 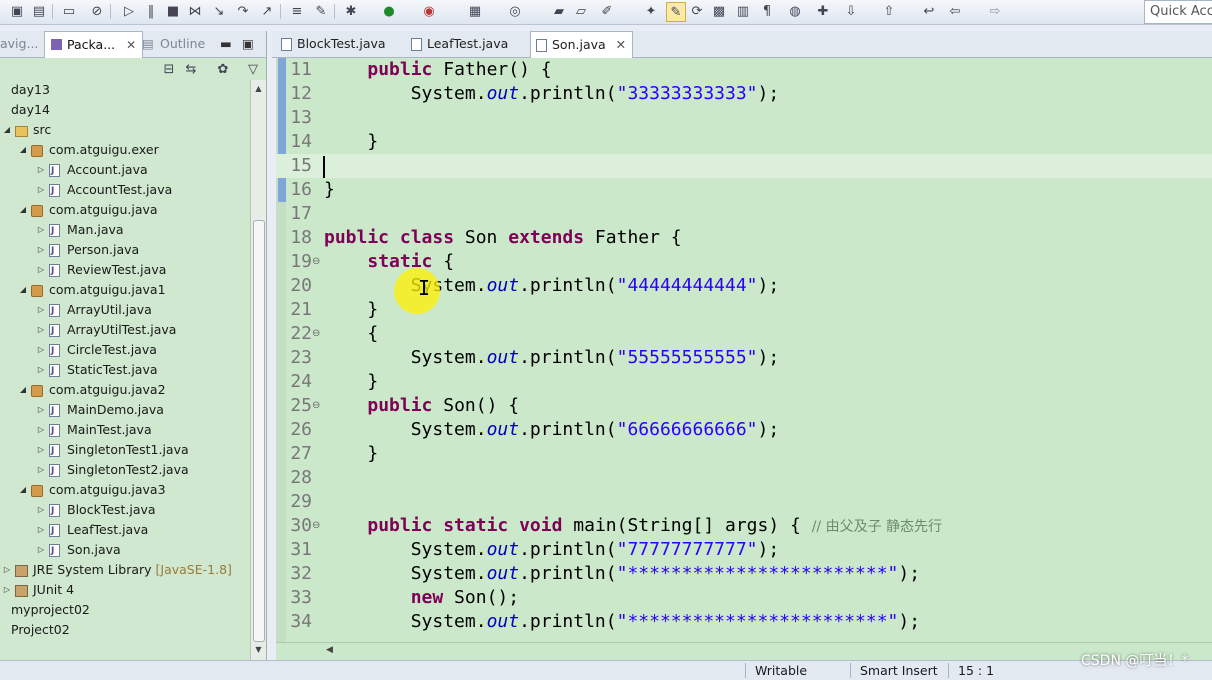 I want to click on code-line: 29, so click(x=744, y=502).